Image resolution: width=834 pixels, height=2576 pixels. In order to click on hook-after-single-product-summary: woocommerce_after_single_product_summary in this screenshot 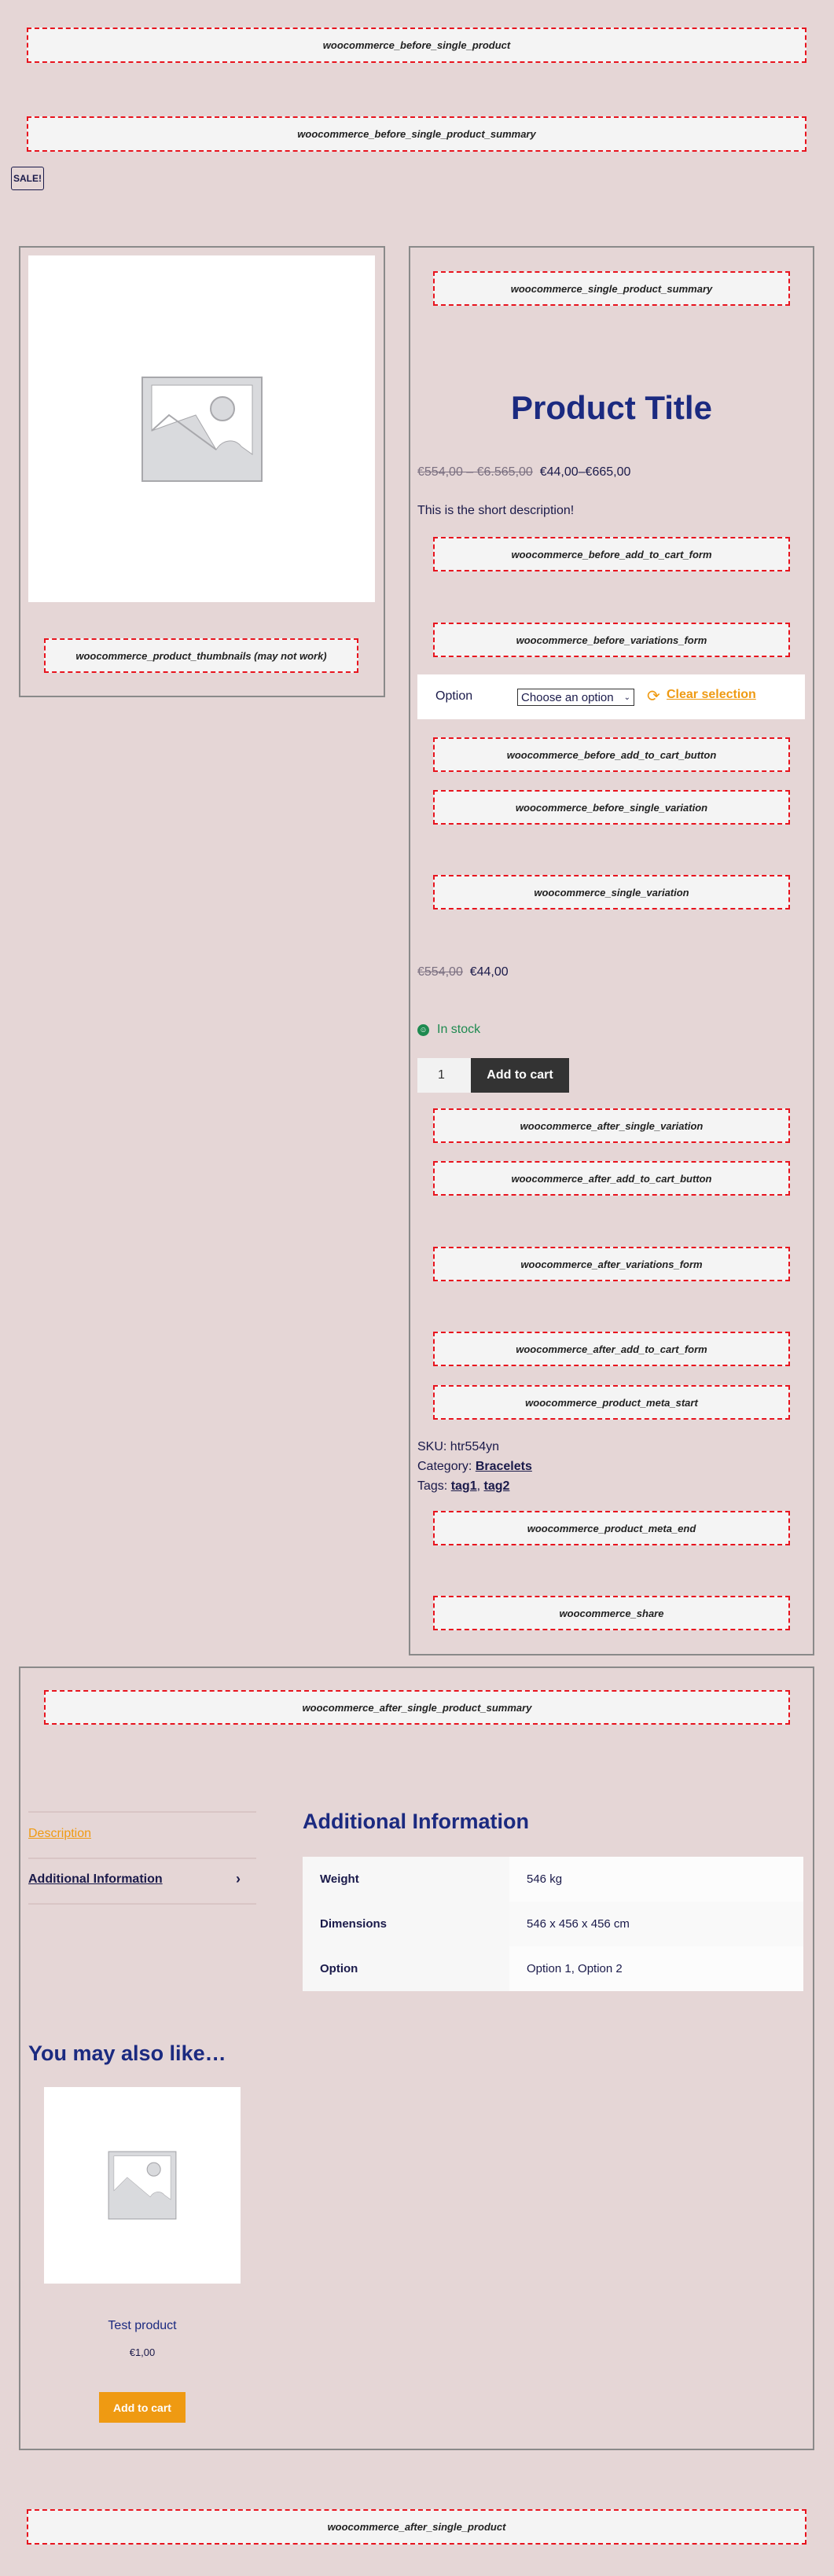, I will do `click(417, 1707)`.